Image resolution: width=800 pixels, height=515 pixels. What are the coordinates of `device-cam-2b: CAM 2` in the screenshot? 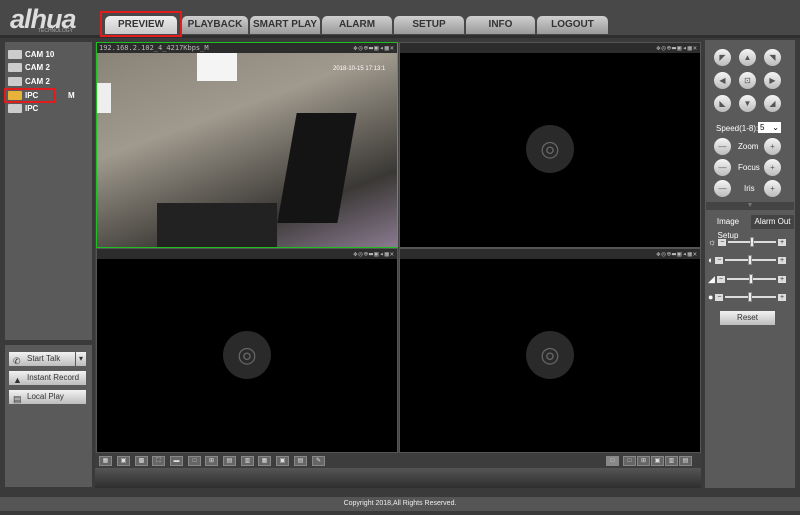 It's located at (29, 81).